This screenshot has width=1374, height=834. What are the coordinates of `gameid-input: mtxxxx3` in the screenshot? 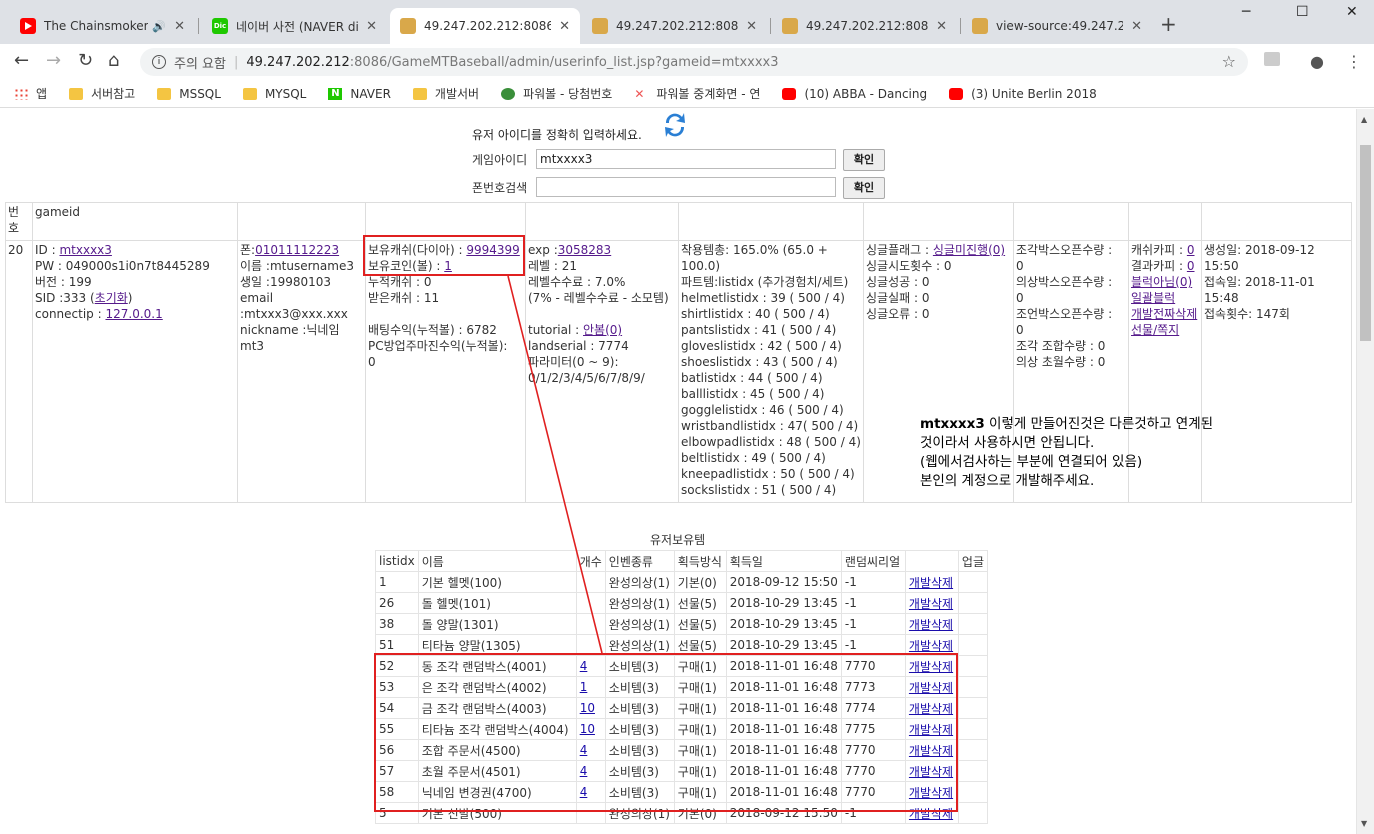 It's located at (686, 159).